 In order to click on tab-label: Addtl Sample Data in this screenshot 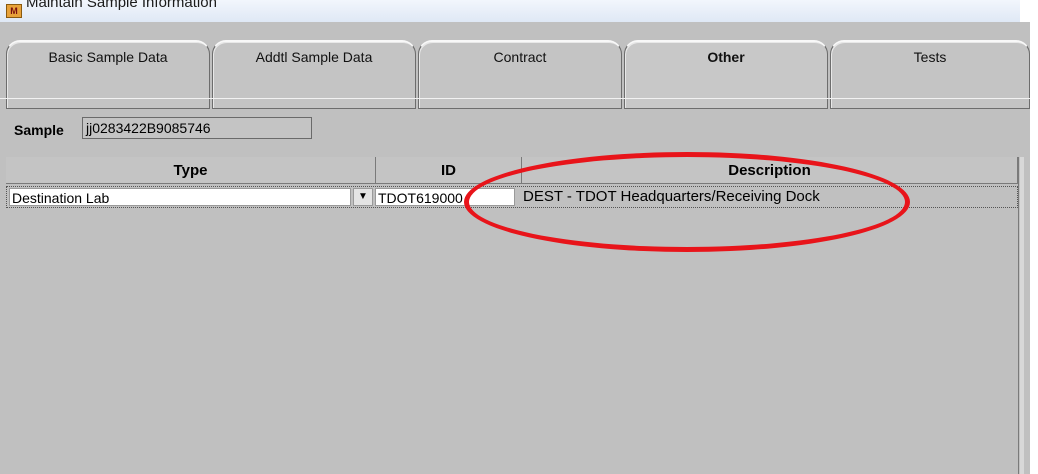, I will do `click(314, 57)`.